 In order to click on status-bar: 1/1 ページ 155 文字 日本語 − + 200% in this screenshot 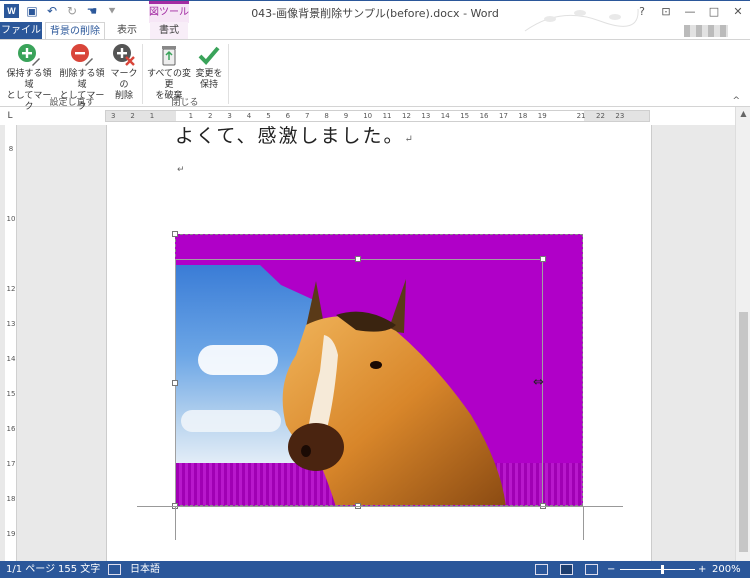, I will do `click(375, 569)`.